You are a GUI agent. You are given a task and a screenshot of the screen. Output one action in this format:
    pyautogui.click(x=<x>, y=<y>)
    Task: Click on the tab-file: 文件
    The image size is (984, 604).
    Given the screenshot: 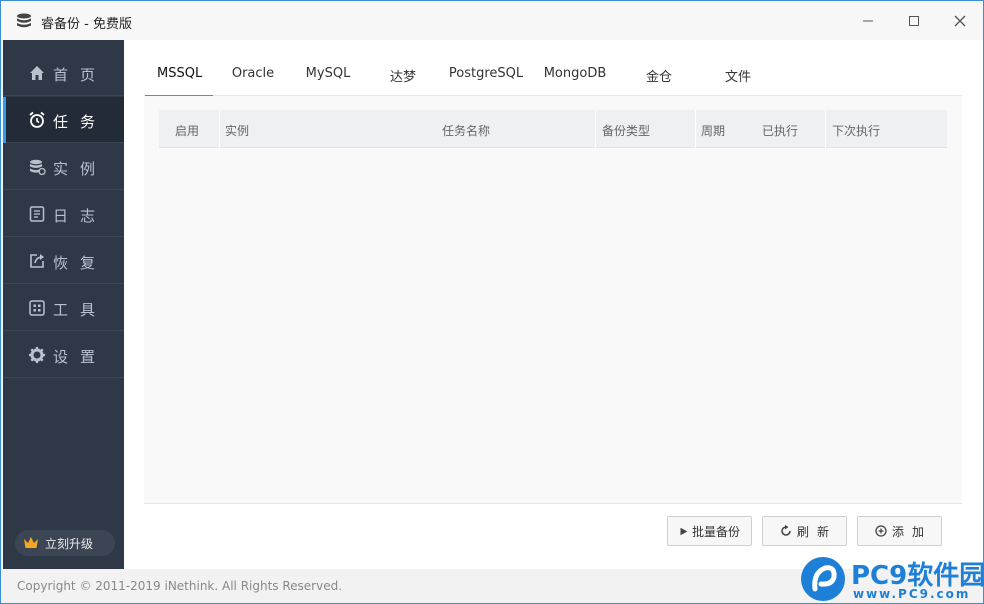 What is the action you would take?
    pyautogui.click(x=738, y=81)
    